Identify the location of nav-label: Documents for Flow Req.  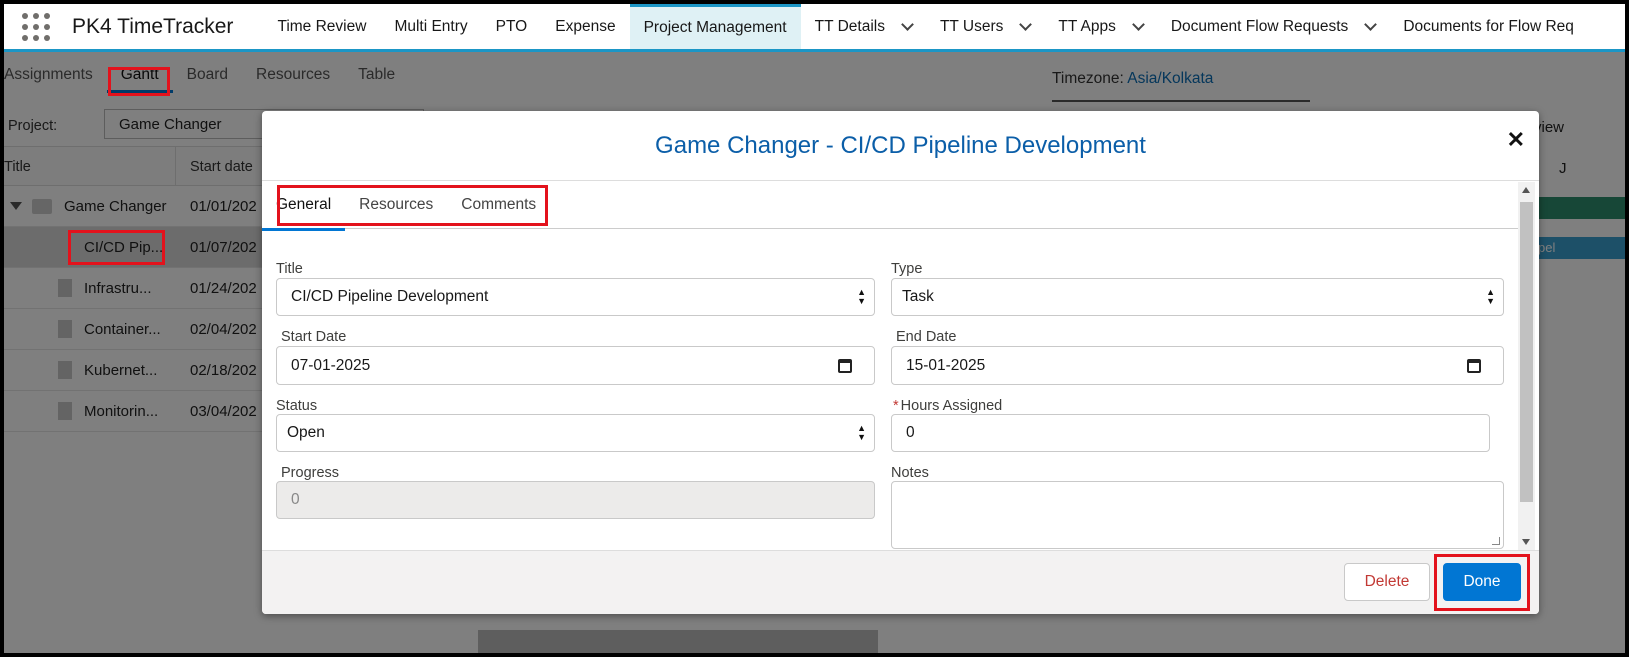
(1488, 26).